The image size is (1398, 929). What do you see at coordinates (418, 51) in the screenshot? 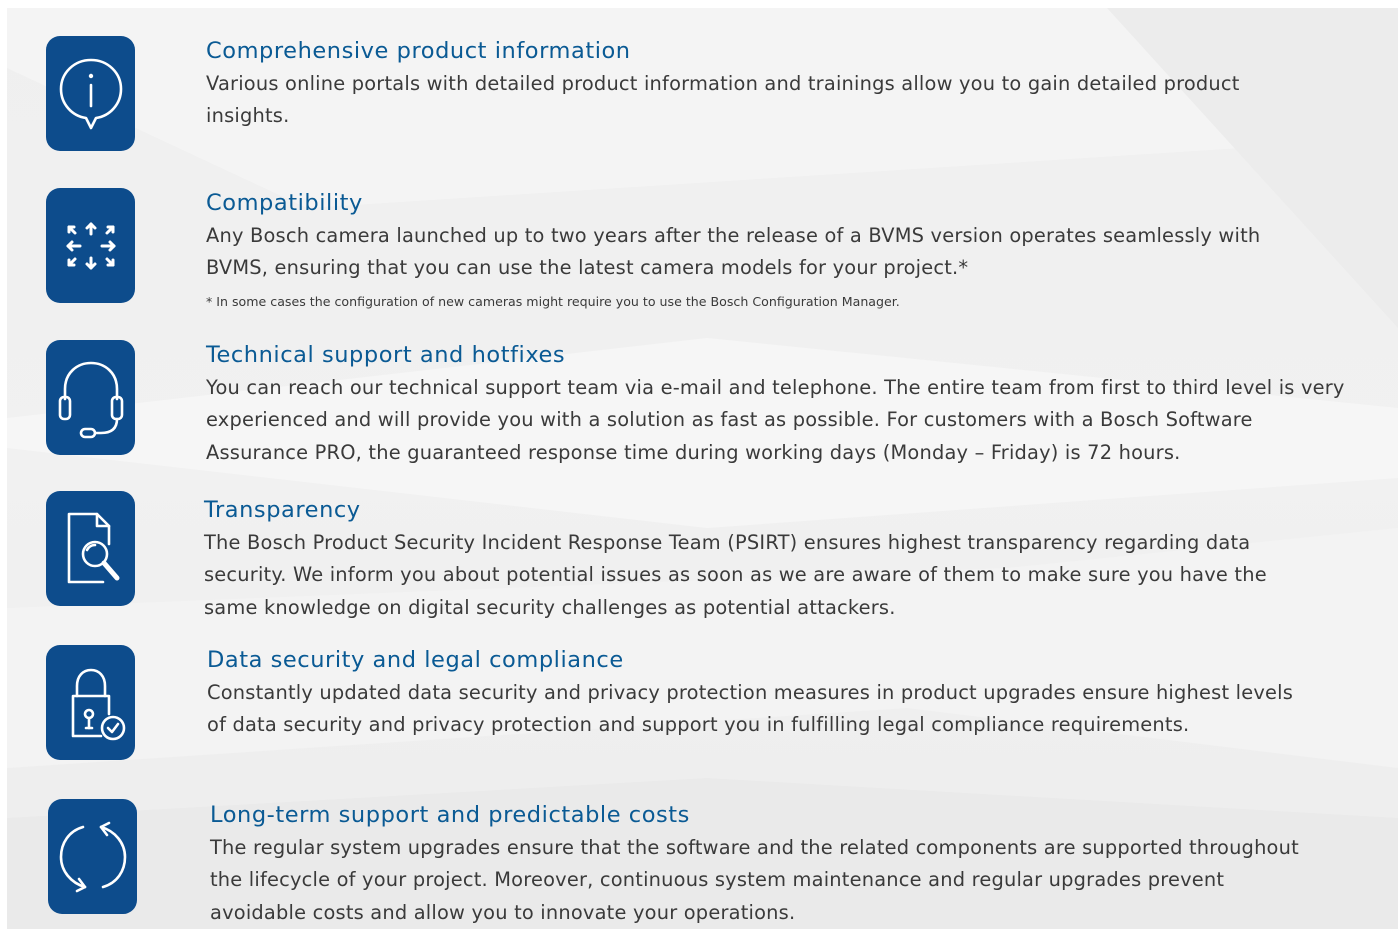
I see `feature-title: Comprehensive product information` at bounding box center [418, 51].